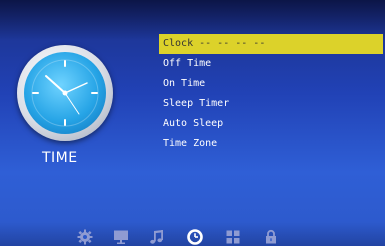 Image resolution: width=385 pixels, height=246 pixels. What do you see at coordinates (271, 84) in the screenshot?
I see `menu-item-on-time: On Time` at bounding box center [271, 84].